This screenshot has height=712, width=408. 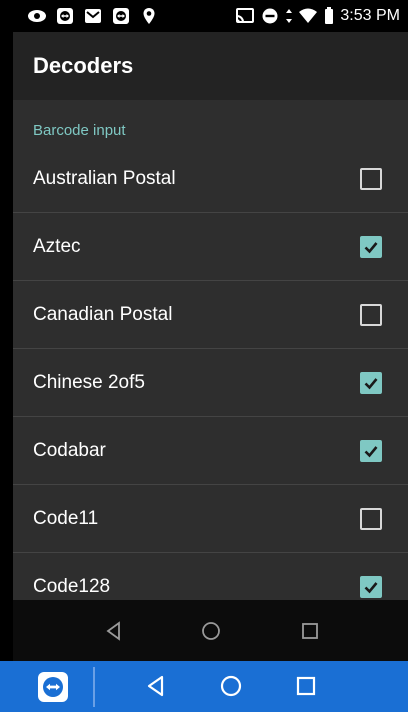 I want to click on list-item-codabar: Codabar, so click(x=210, y=451).